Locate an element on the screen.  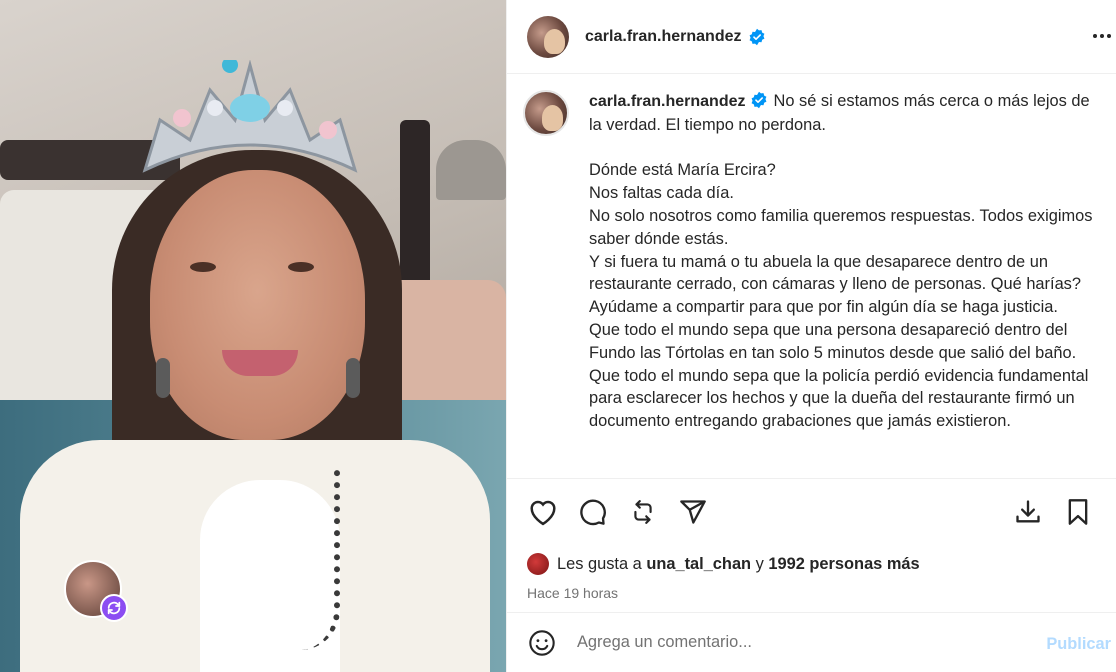
author-username: carla.fran.hernandez is located at coordinates (663, 37).